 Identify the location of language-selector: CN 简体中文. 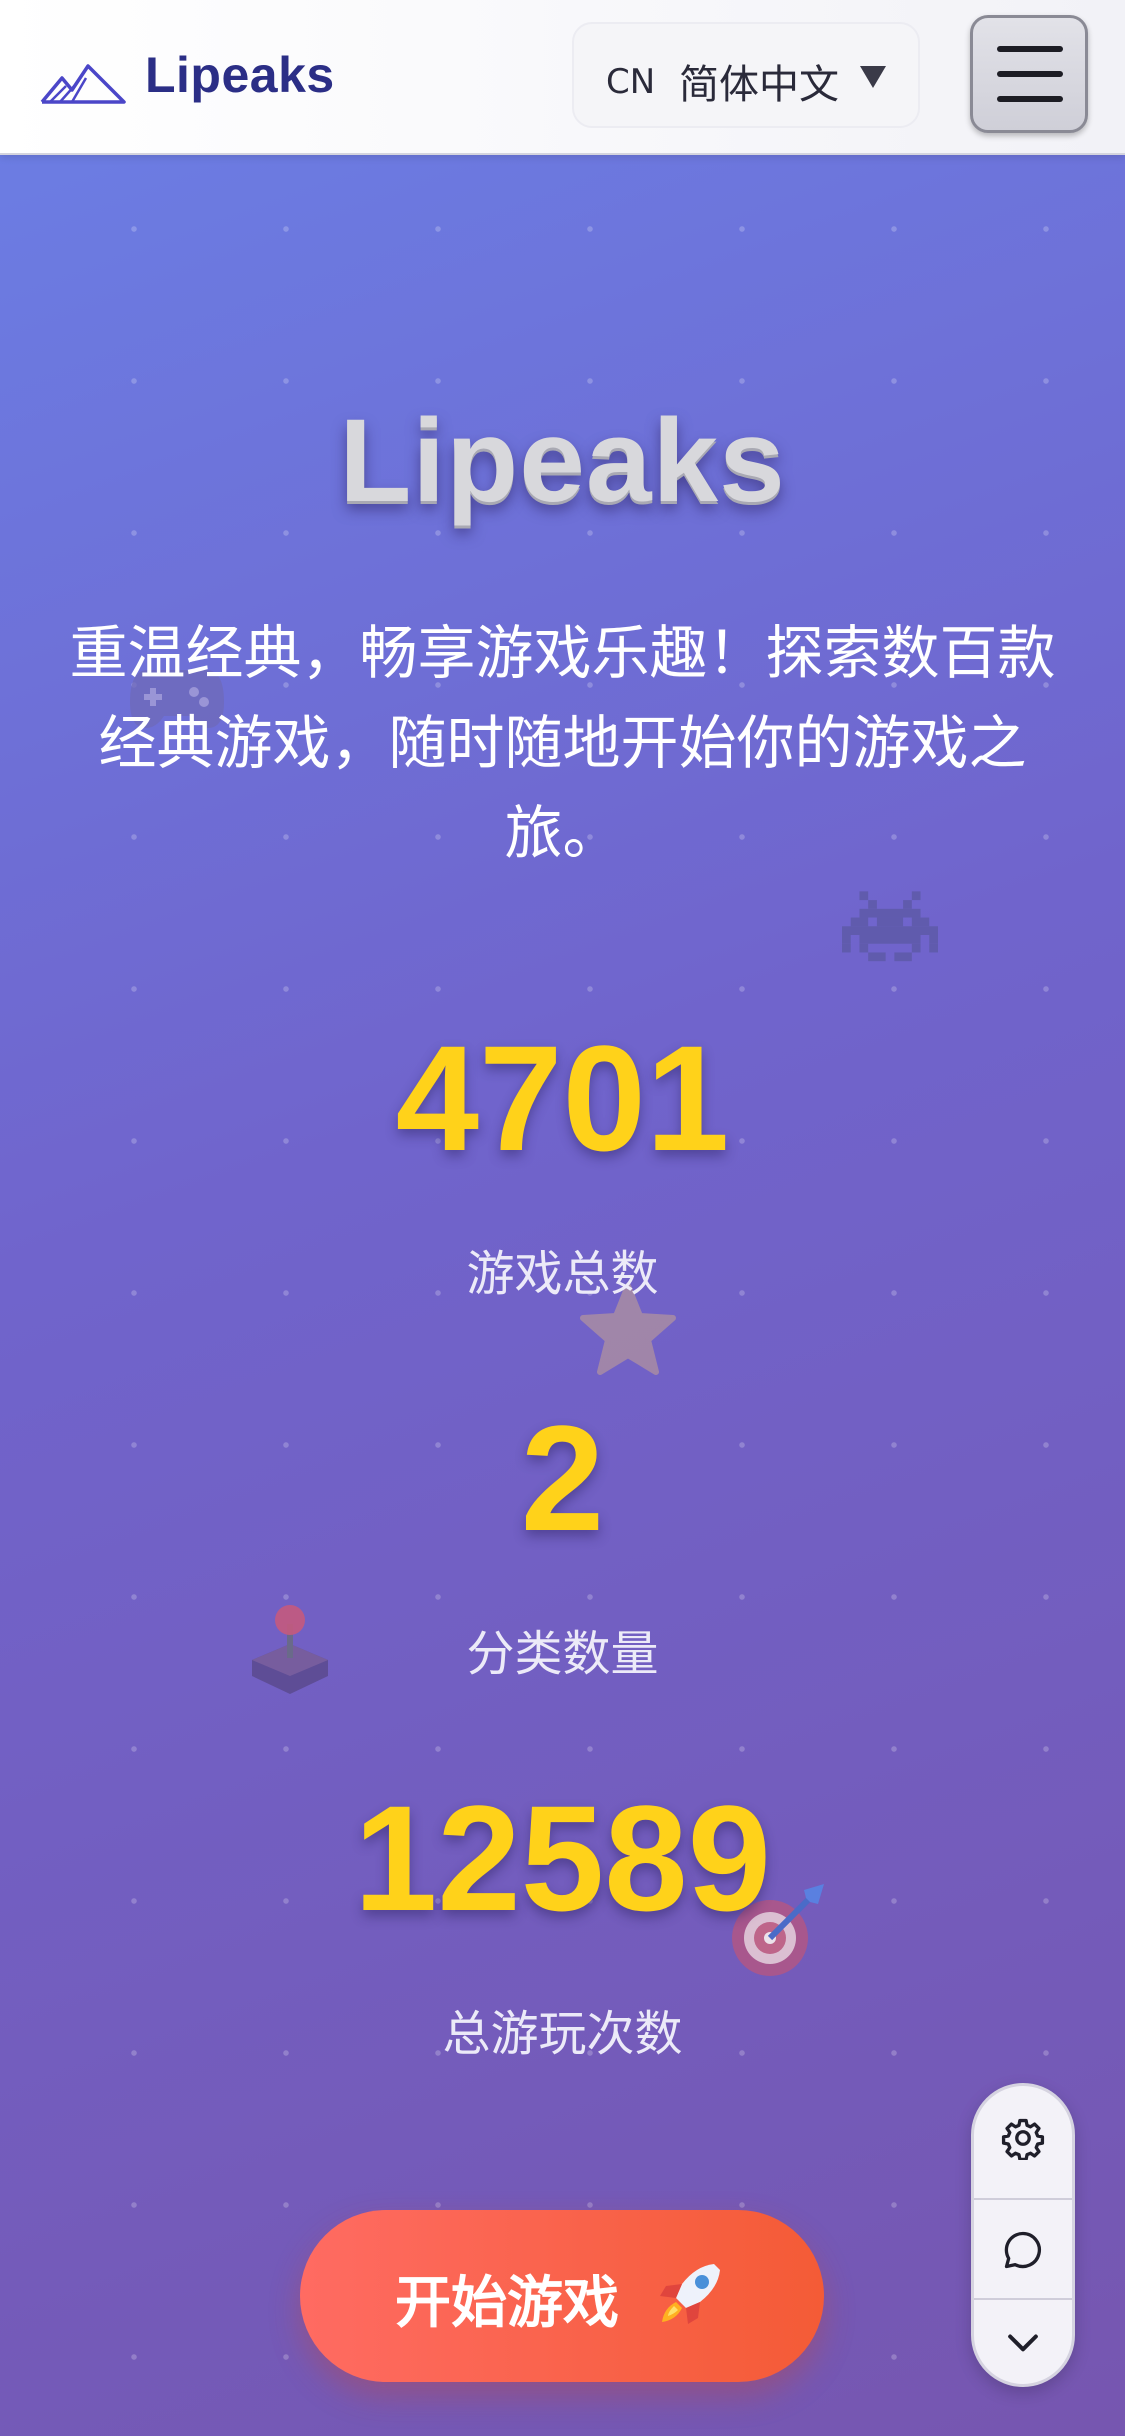
(746, 75).